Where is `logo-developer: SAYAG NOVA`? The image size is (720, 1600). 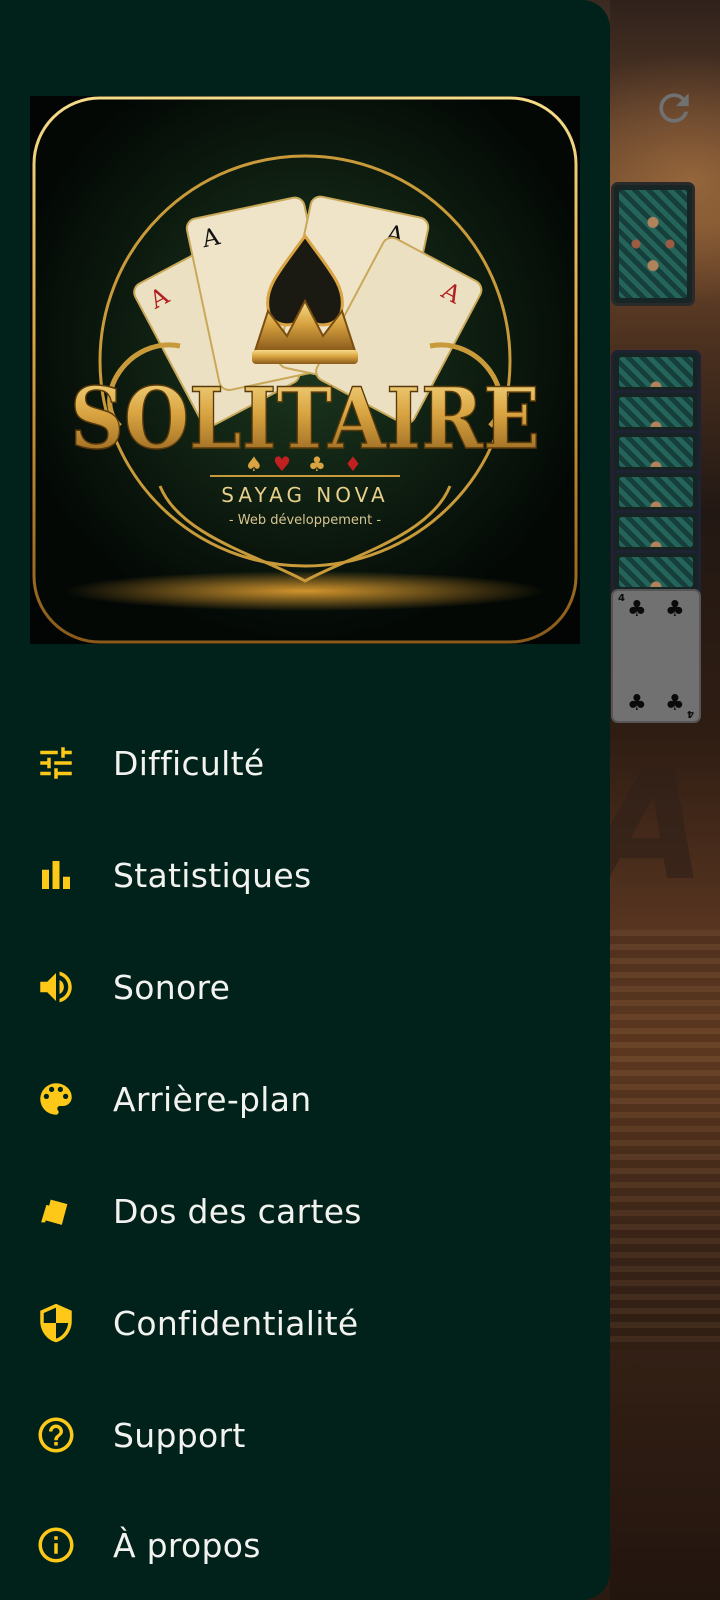 logo-developer: SAYAG NOVA is located at coordinates (304, 495).